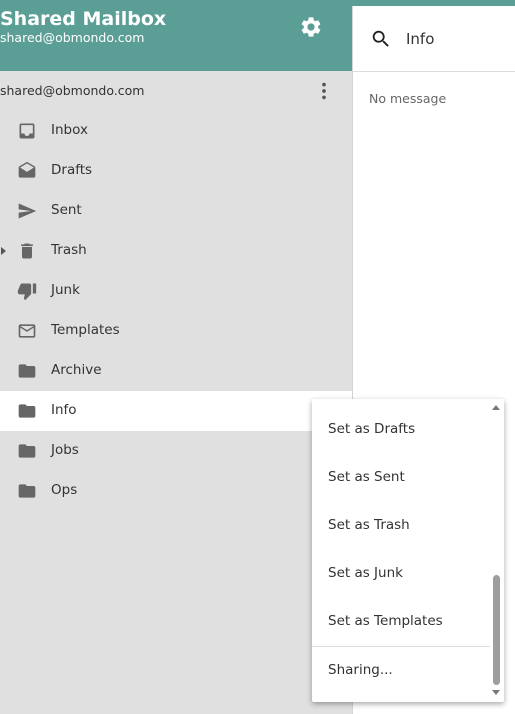 The width and height of the screenshot is (515, 714). What do you see at coordinates (381, 39) in the screenshot?
I see `search-icon` at bounding box center [381, 39].